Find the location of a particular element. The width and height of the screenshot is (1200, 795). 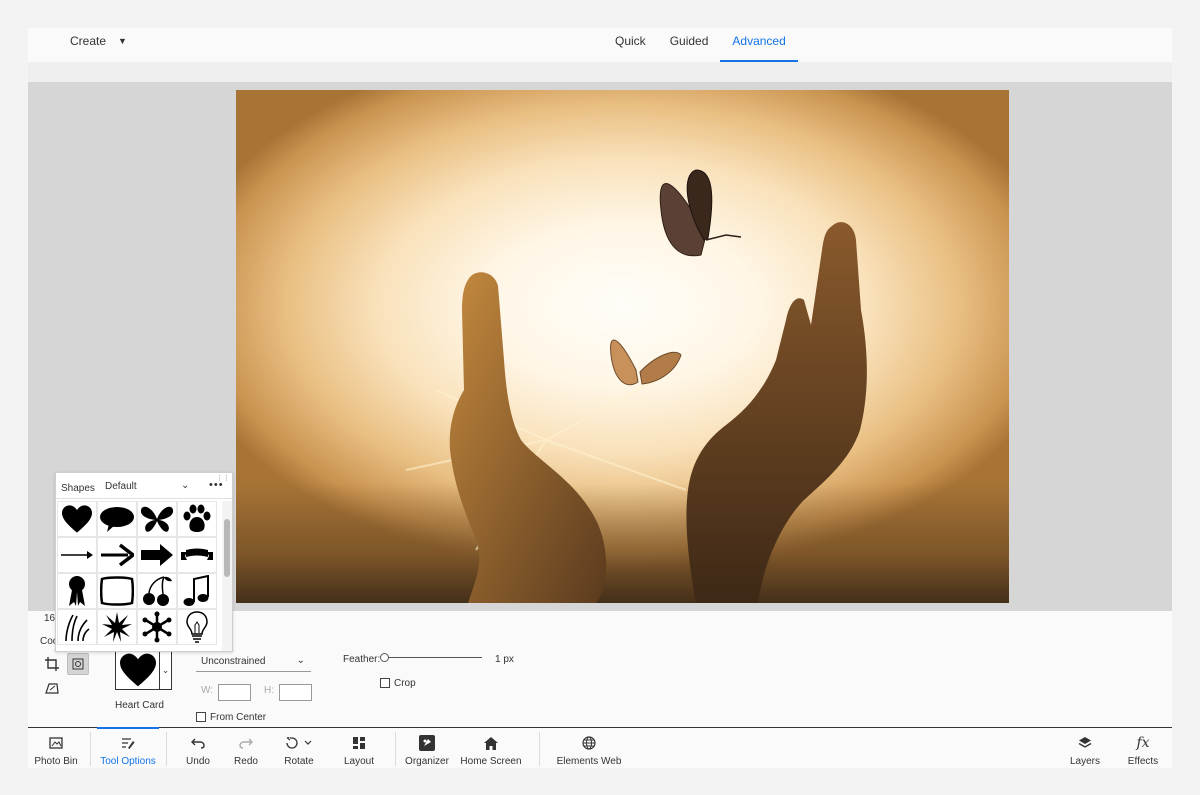

shape-cell-grass is located at coordinates (77, 627).